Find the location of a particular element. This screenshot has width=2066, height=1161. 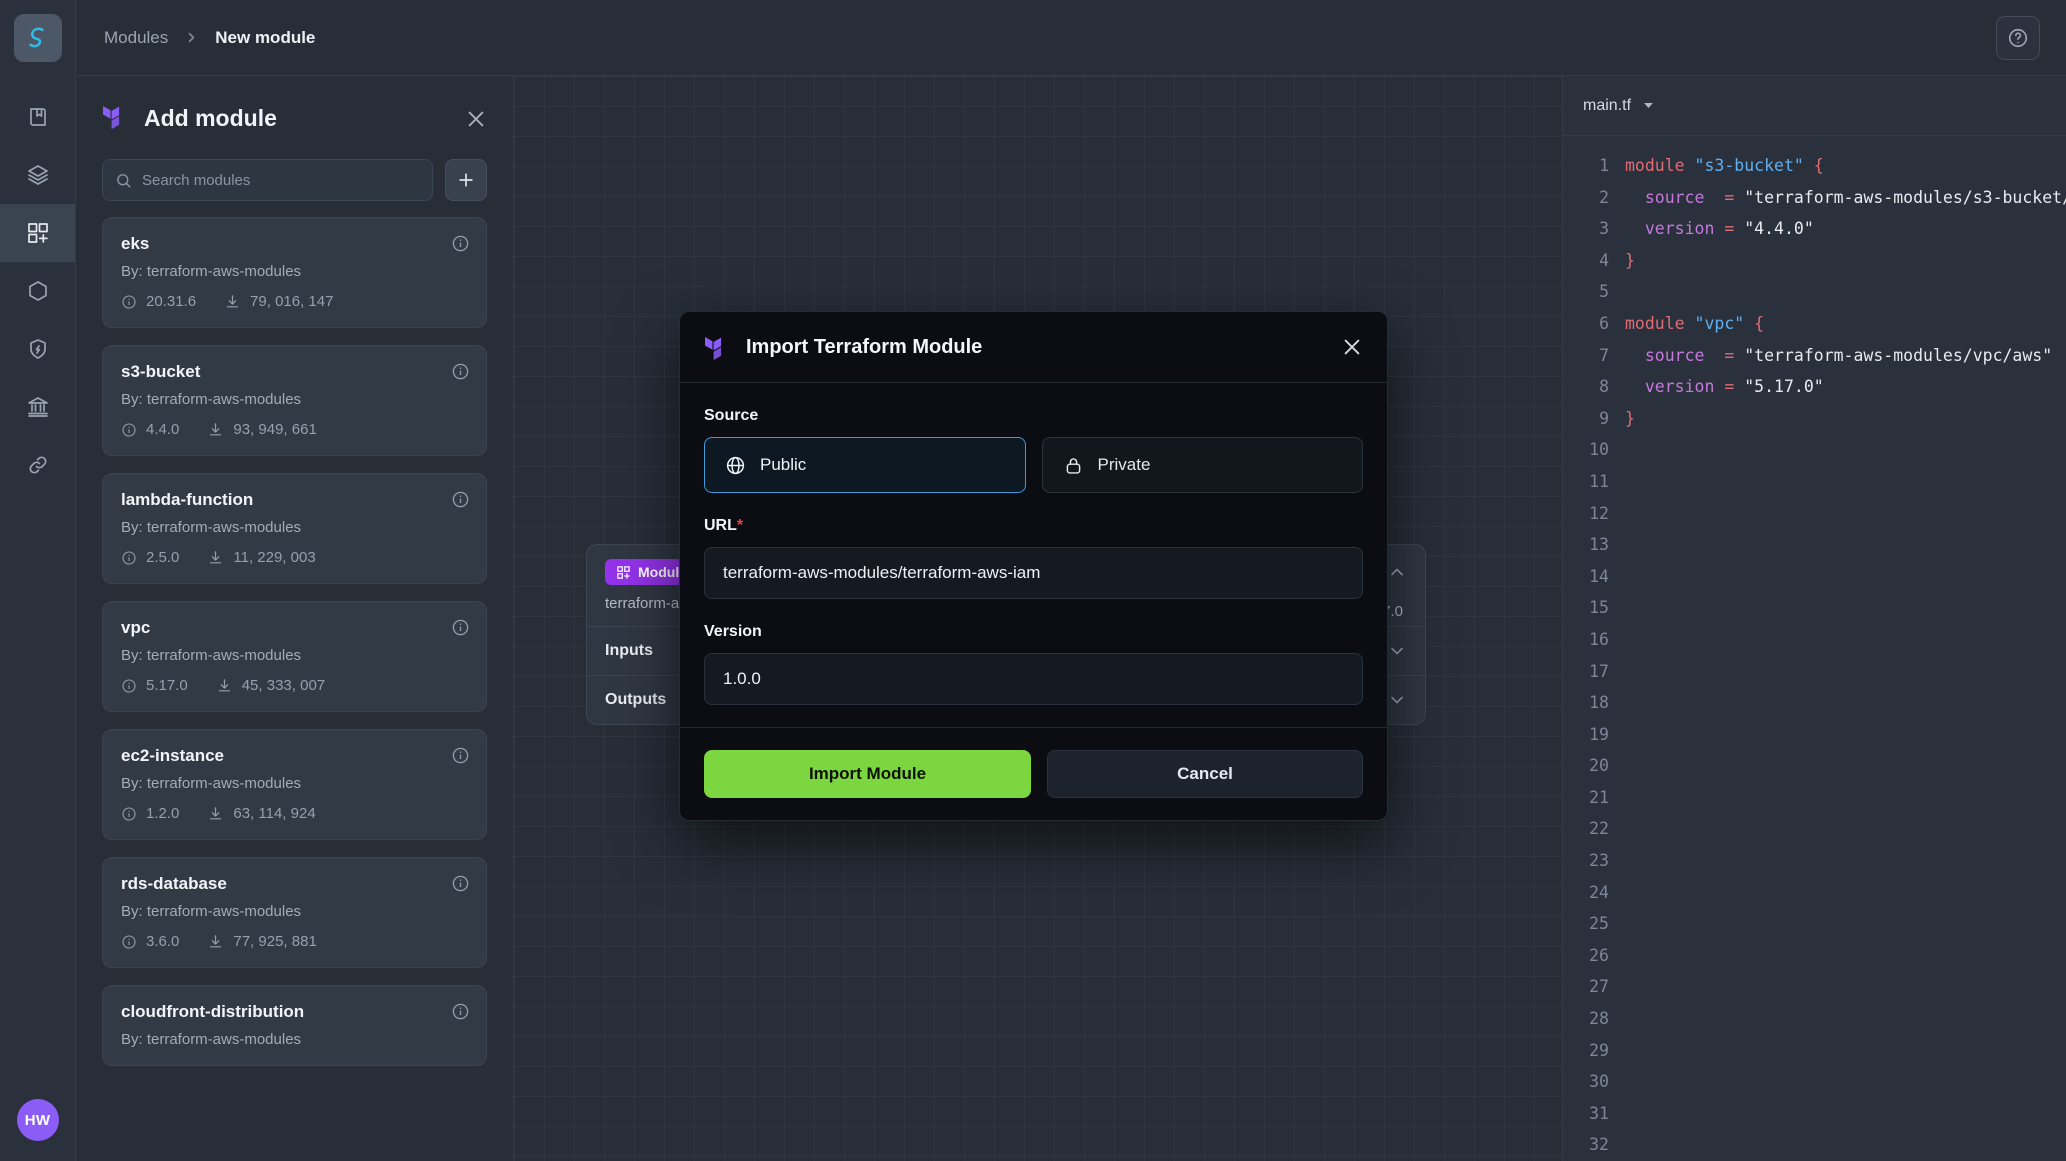

source-option-public: Public is located at coordinates (865, 465).